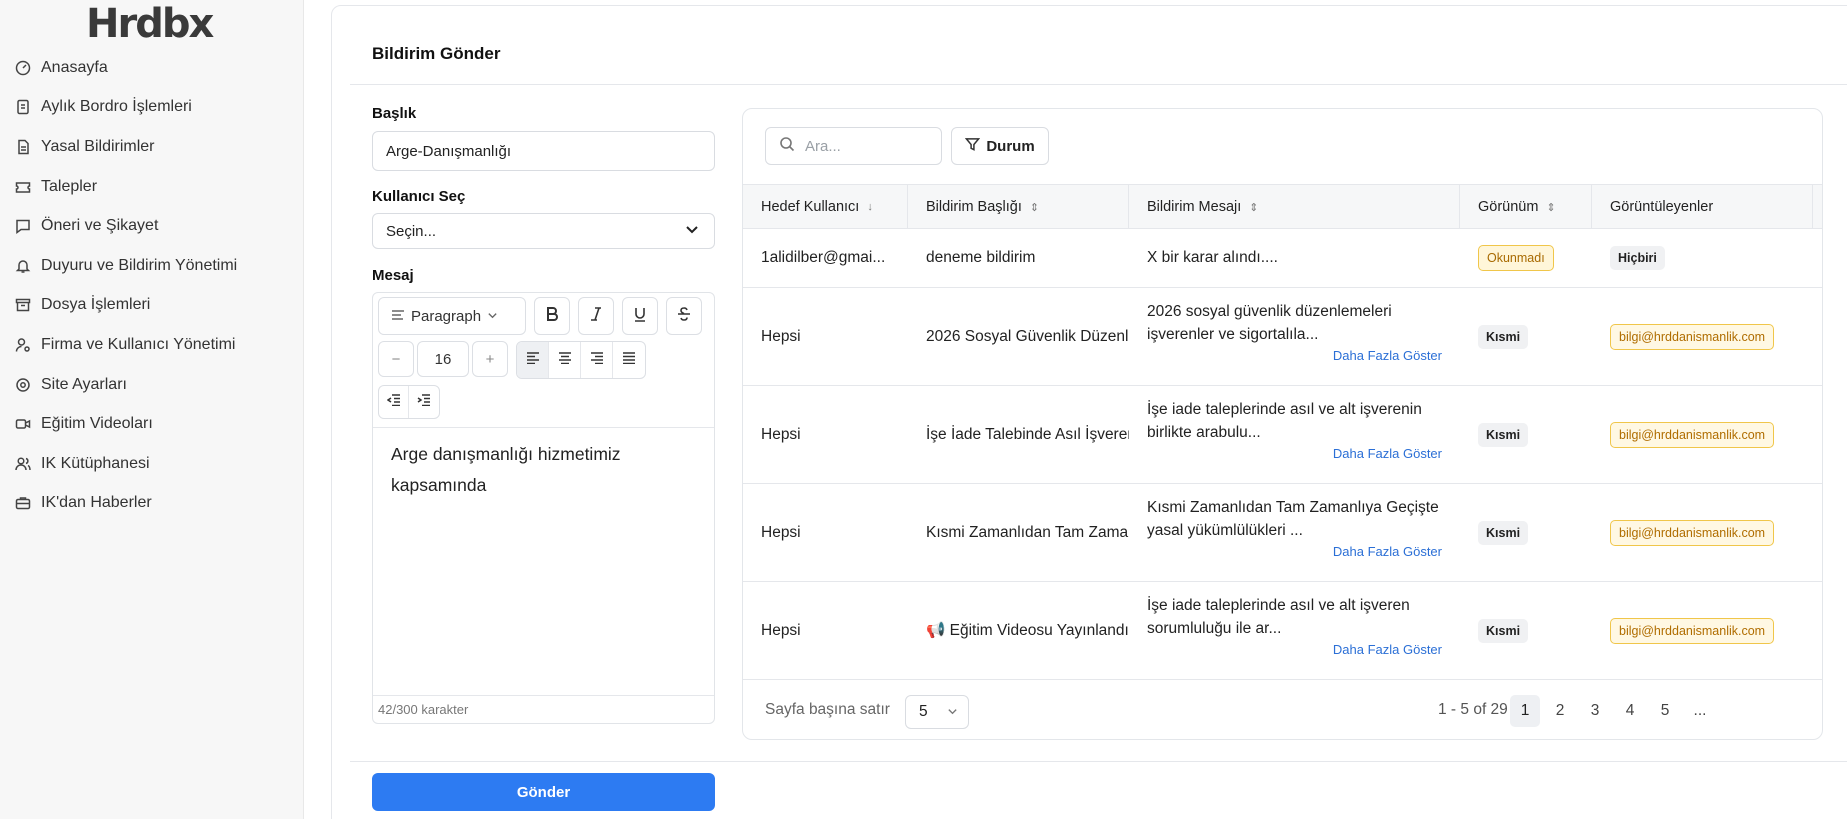  I want to click on notification-title-cell: İşe İade Talebinde Asıl İşveren, so click(1027, 434).